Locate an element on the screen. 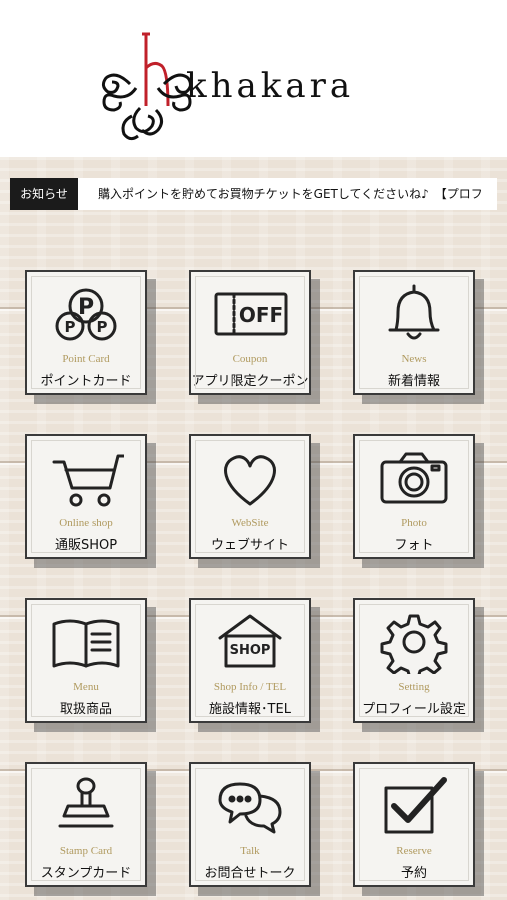 This screenshot has height=900, width=507. tile-label-en: Setting is located at coordinates (414, 687).